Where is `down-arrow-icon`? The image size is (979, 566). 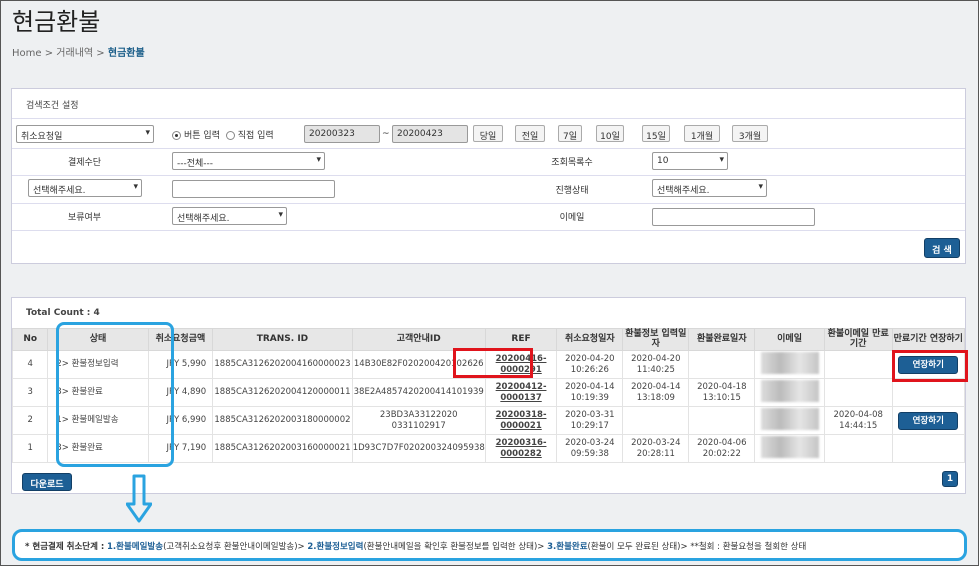
down-arrow-icon is located at coordinates (139, 498).